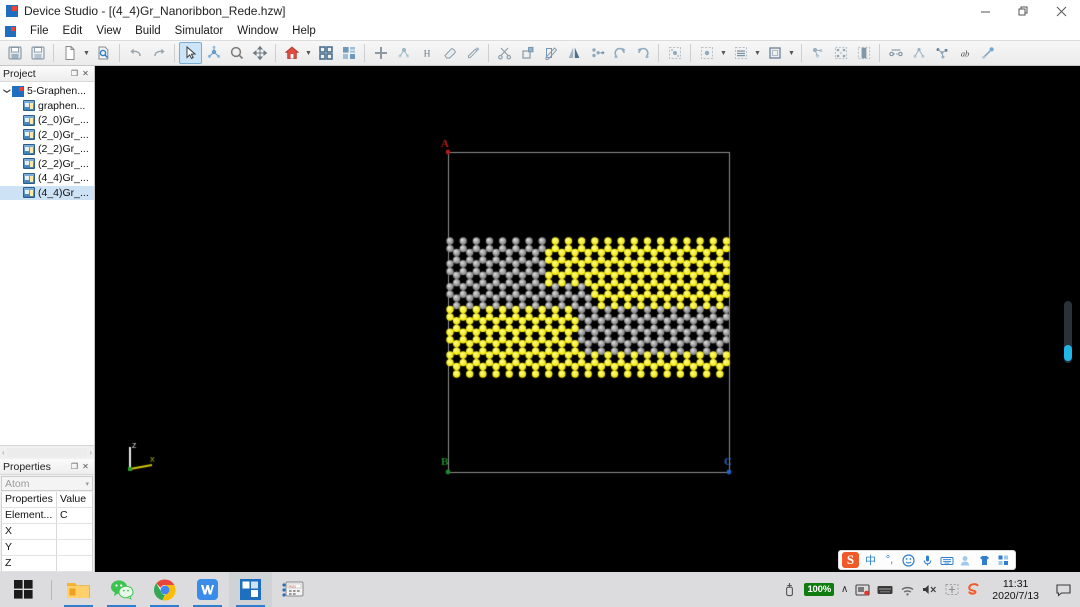  What do you see at coordinates (964, 53) in the screenshot?
I see `label-atoms-icon: ab` at bounding box center [964, 53].